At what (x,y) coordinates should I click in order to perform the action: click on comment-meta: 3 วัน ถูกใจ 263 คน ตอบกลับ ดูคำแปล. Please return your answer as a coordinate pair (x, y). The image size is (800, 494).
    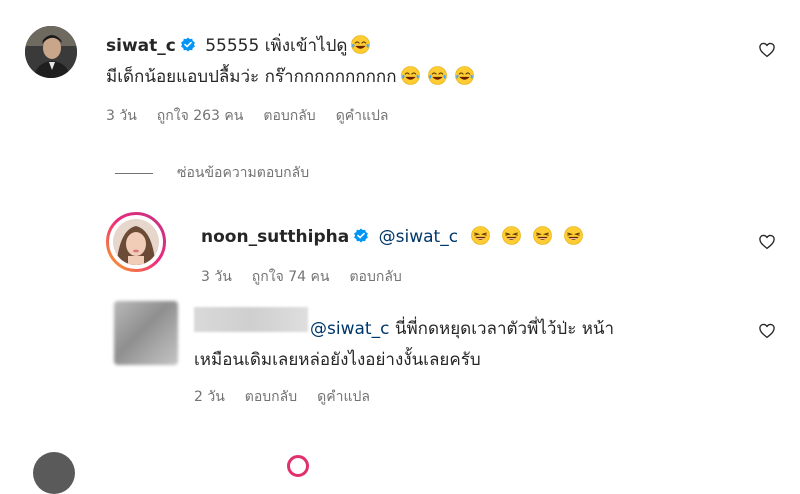
    Looking at the image, I should click on (247, 116).